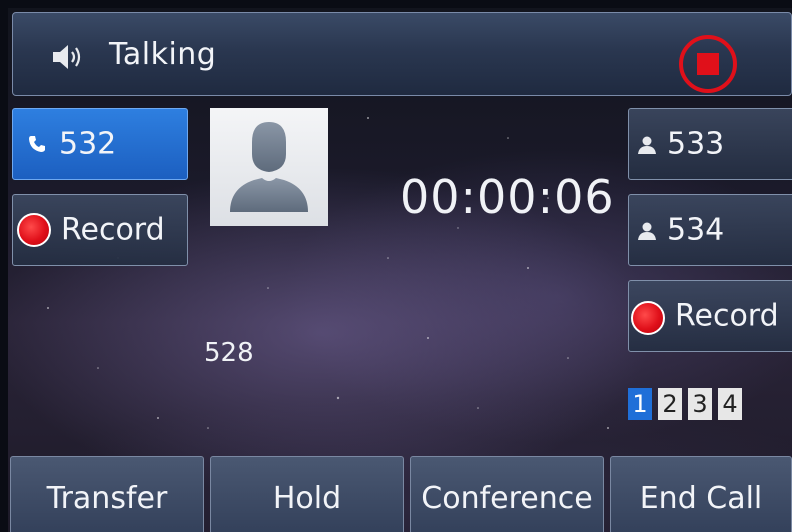  I want to click on line-key-label: 533, so click(696, 144).